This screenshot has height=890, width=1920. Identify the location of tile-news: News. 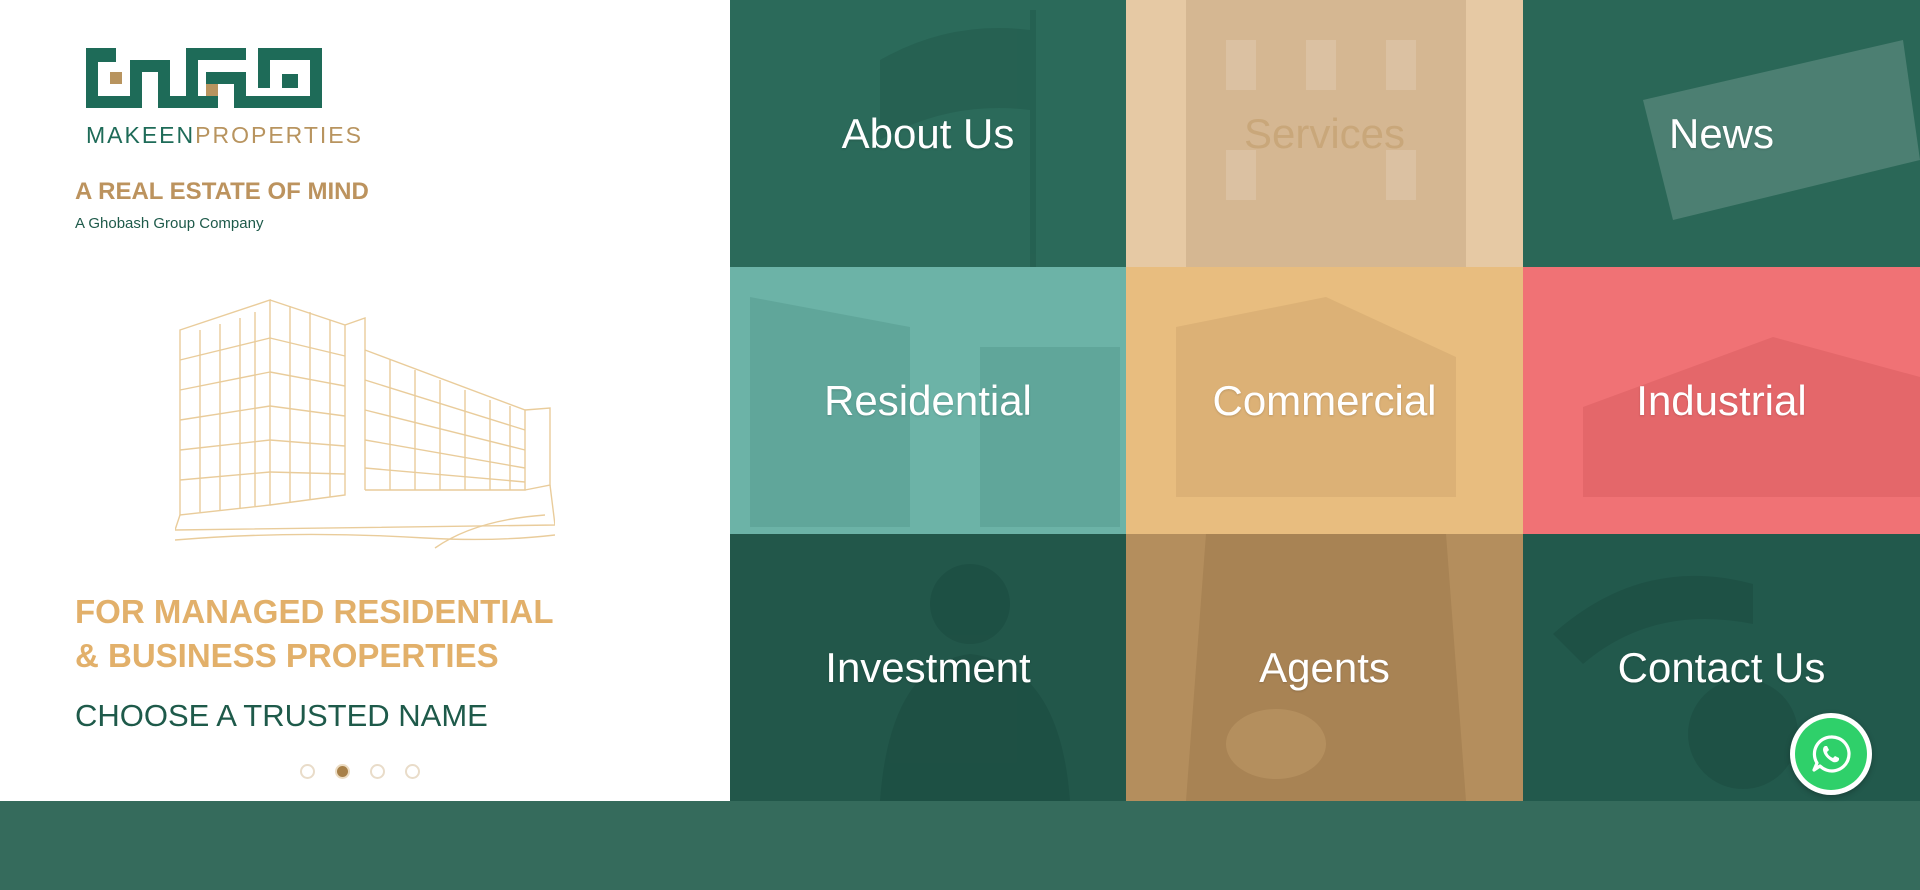
(1721, 133).